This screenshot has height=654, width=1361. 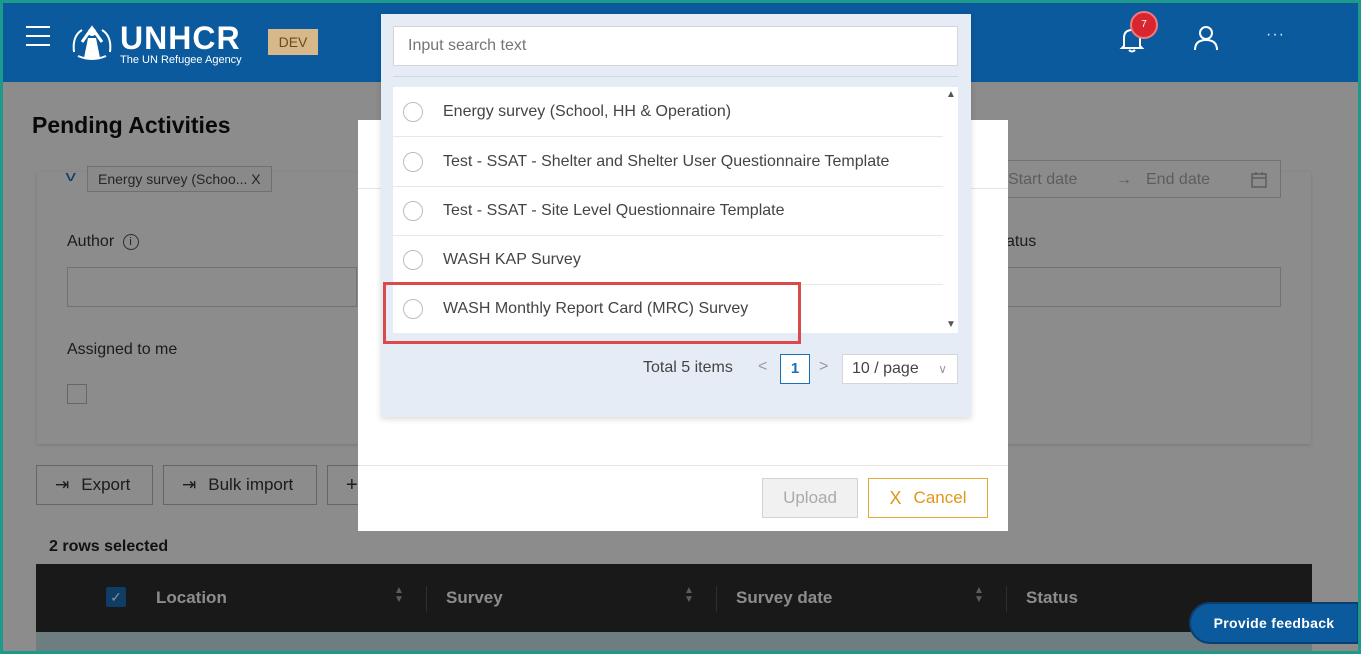 What do you see at coordinates (762, 373) in the screenshot?
I see `prev-page-icon: <` at bounding box center [762, 373].